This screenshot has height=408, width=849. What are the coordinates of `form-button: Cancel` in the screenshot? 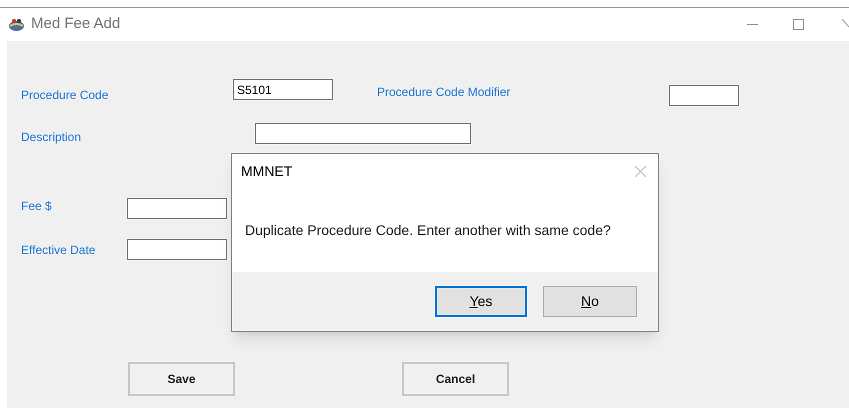 It's located at (455, 379).